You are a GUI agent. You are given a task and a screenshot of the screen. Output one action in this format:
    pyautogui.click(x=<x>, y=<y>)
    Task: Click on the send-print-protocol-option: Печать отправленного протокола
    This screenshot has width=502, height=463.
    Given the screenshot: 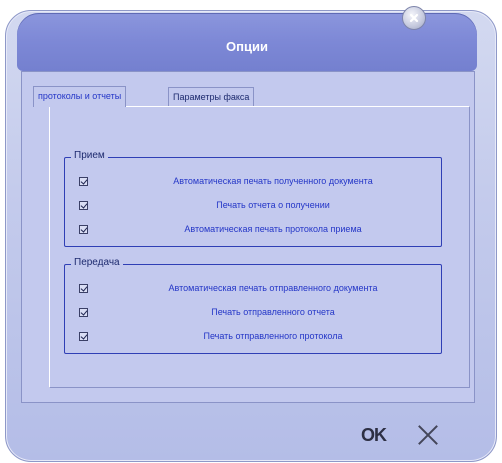 What is the action you would take?
    pyautogui.click(x=253, y=338)
    